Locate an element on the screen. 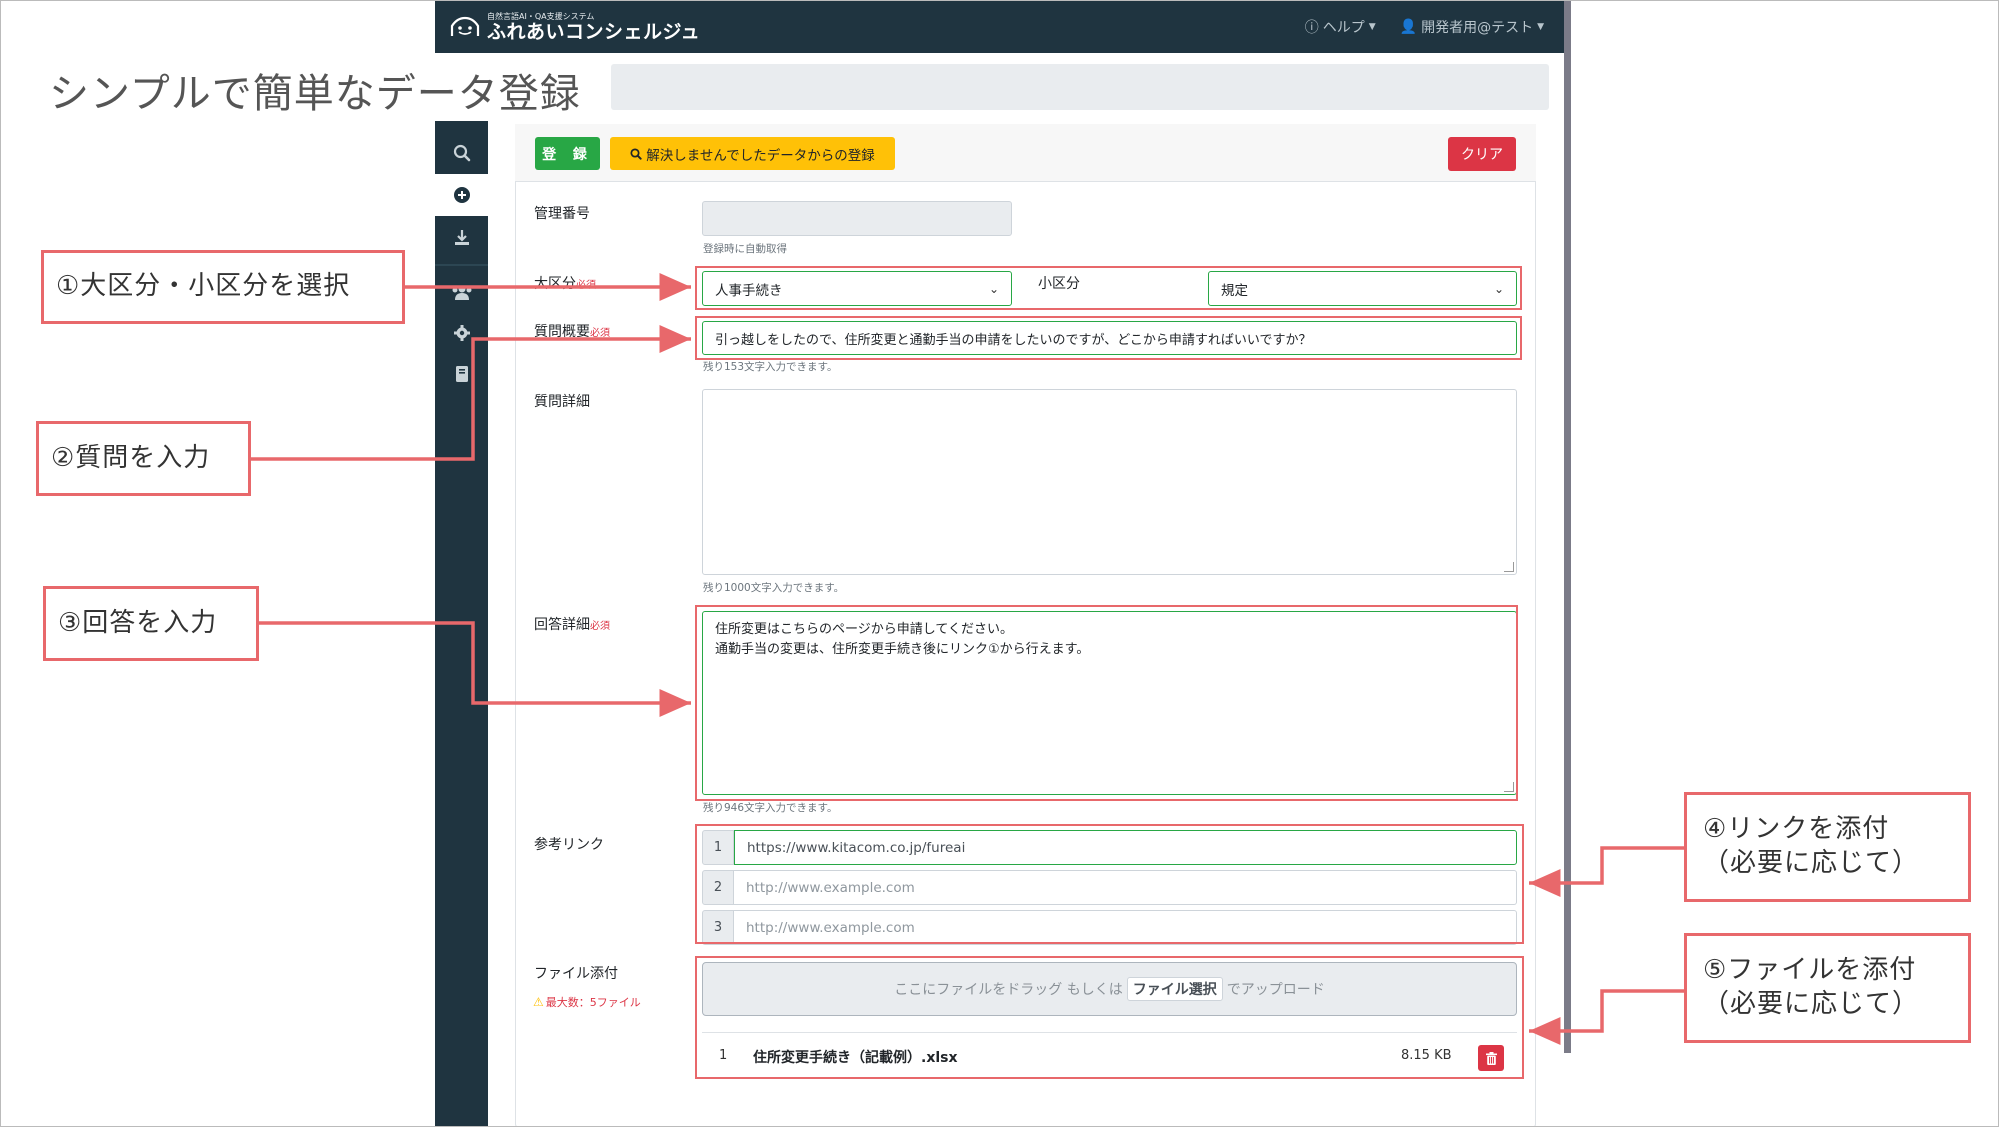 This screenshot has width=1999, height=1127. question-summary-help: 残り153文字入力できます。 is located at coordinates (770, 367).